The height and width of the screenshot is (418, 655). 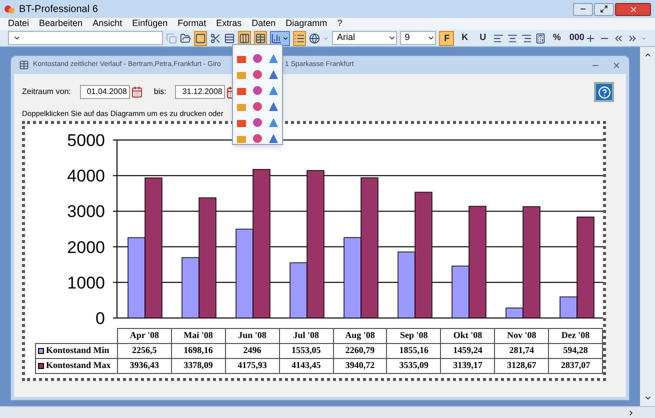 What do you see at coordinates (307, 24) in the screenshot?
I see `menu-item: Diagramm` at bounding box center [307, 24].